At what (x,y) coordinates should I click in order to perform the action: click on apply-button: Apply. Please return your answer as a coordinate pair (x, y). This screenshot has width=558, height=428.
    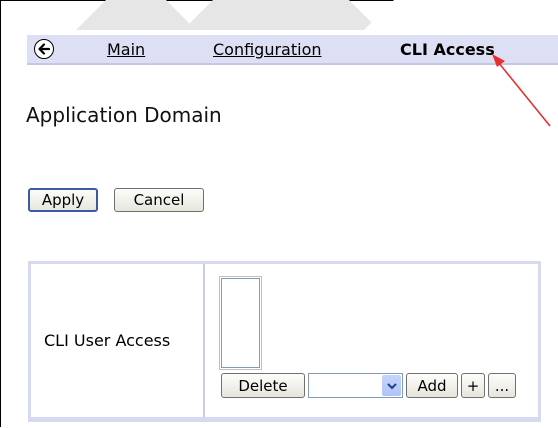
    Looking at the image, I should click on (63, 200).